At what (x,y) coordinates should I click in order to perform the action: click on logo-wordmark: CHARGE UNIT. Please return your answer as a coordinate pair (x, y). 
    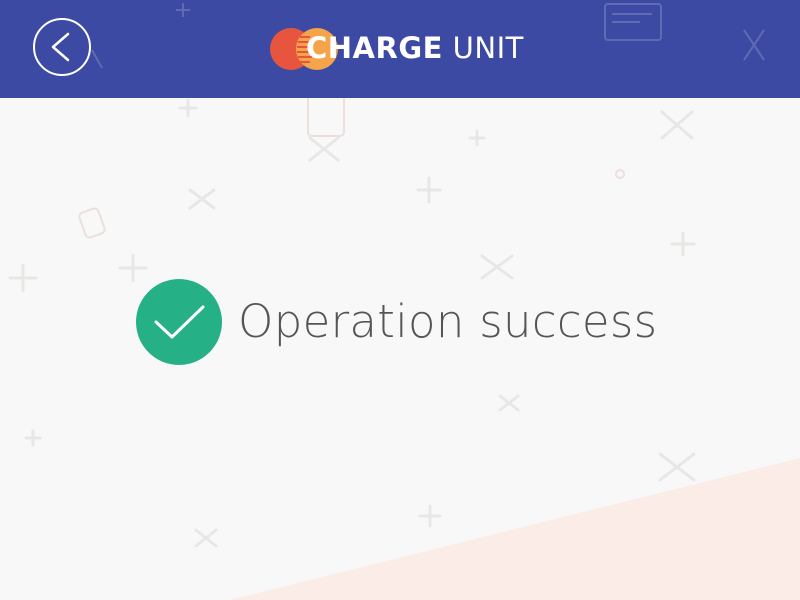
    Looking at the image, I should click on (415, 48).